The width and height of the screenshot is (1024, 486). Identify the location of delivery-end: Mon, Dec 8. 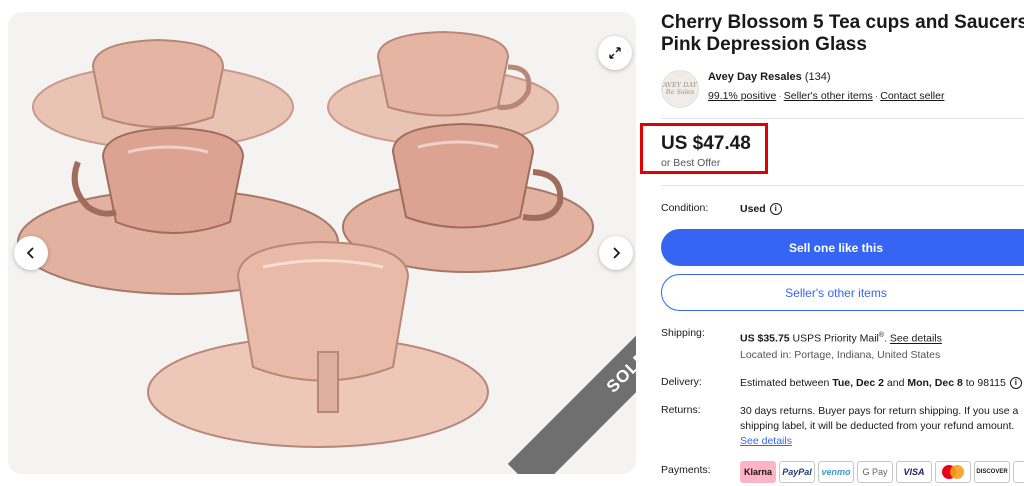
(935, 383).